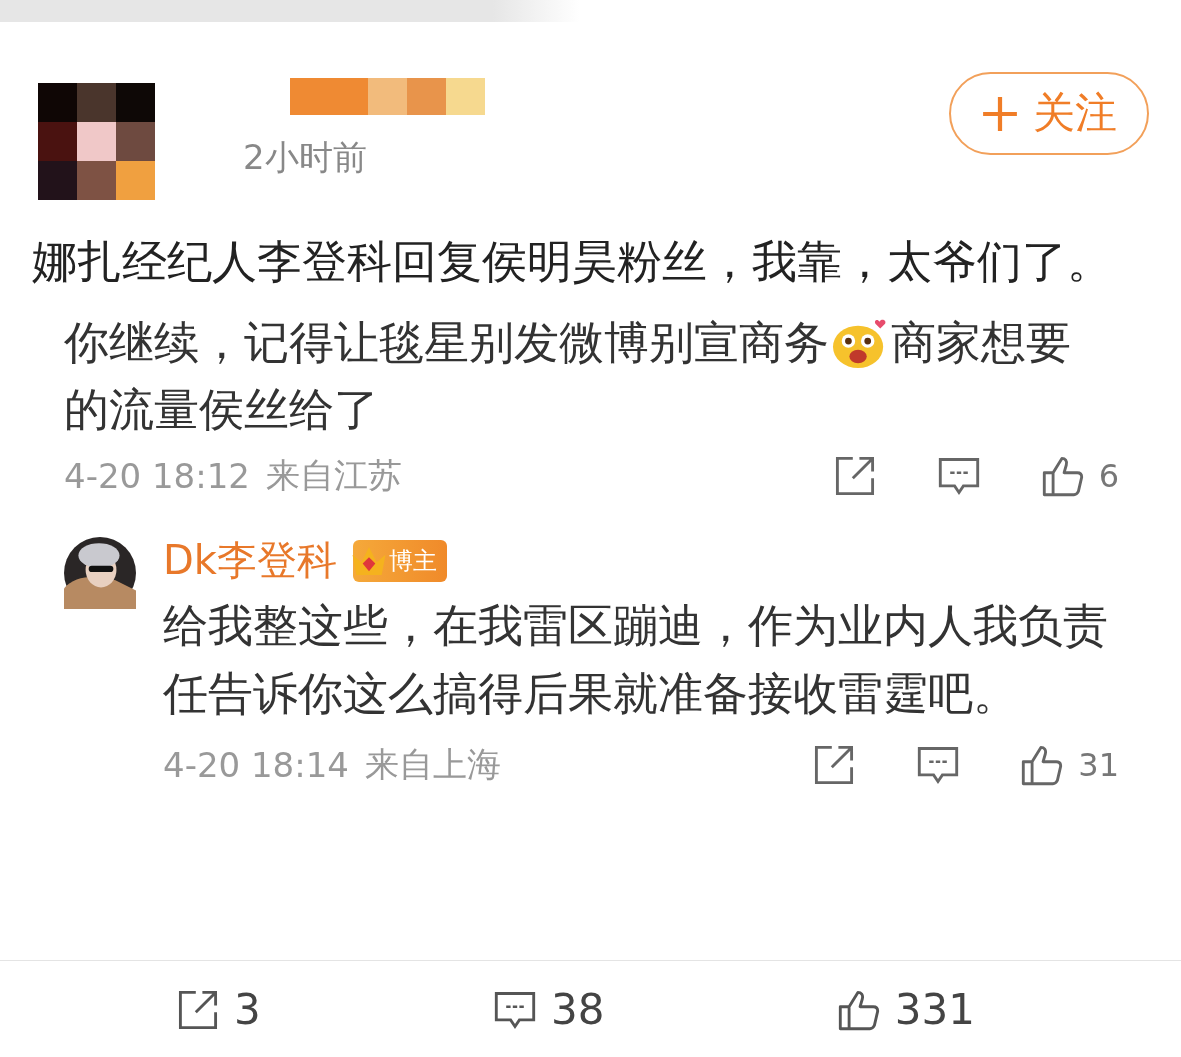  What do you see at coordinates (250, 560) in the screenshot?
I see `author-name: Dk李登科` at bounding box center [250, 560].